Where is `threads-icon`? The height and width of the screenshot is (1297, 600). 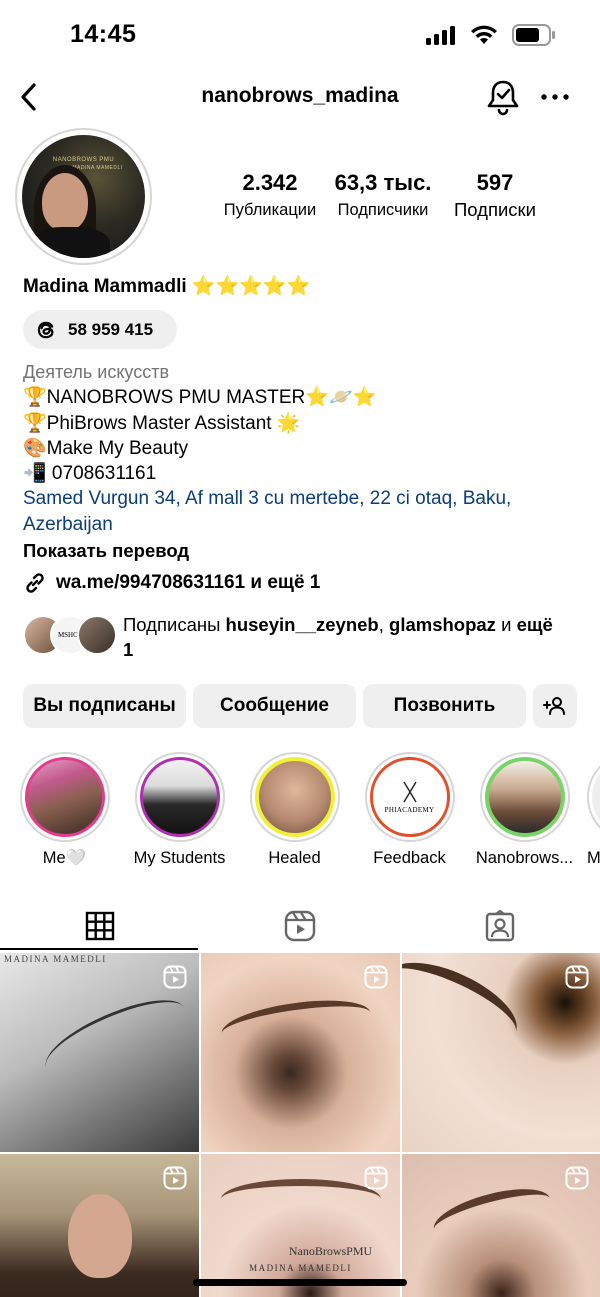
threads-icon is located at coordinates (45, 329).